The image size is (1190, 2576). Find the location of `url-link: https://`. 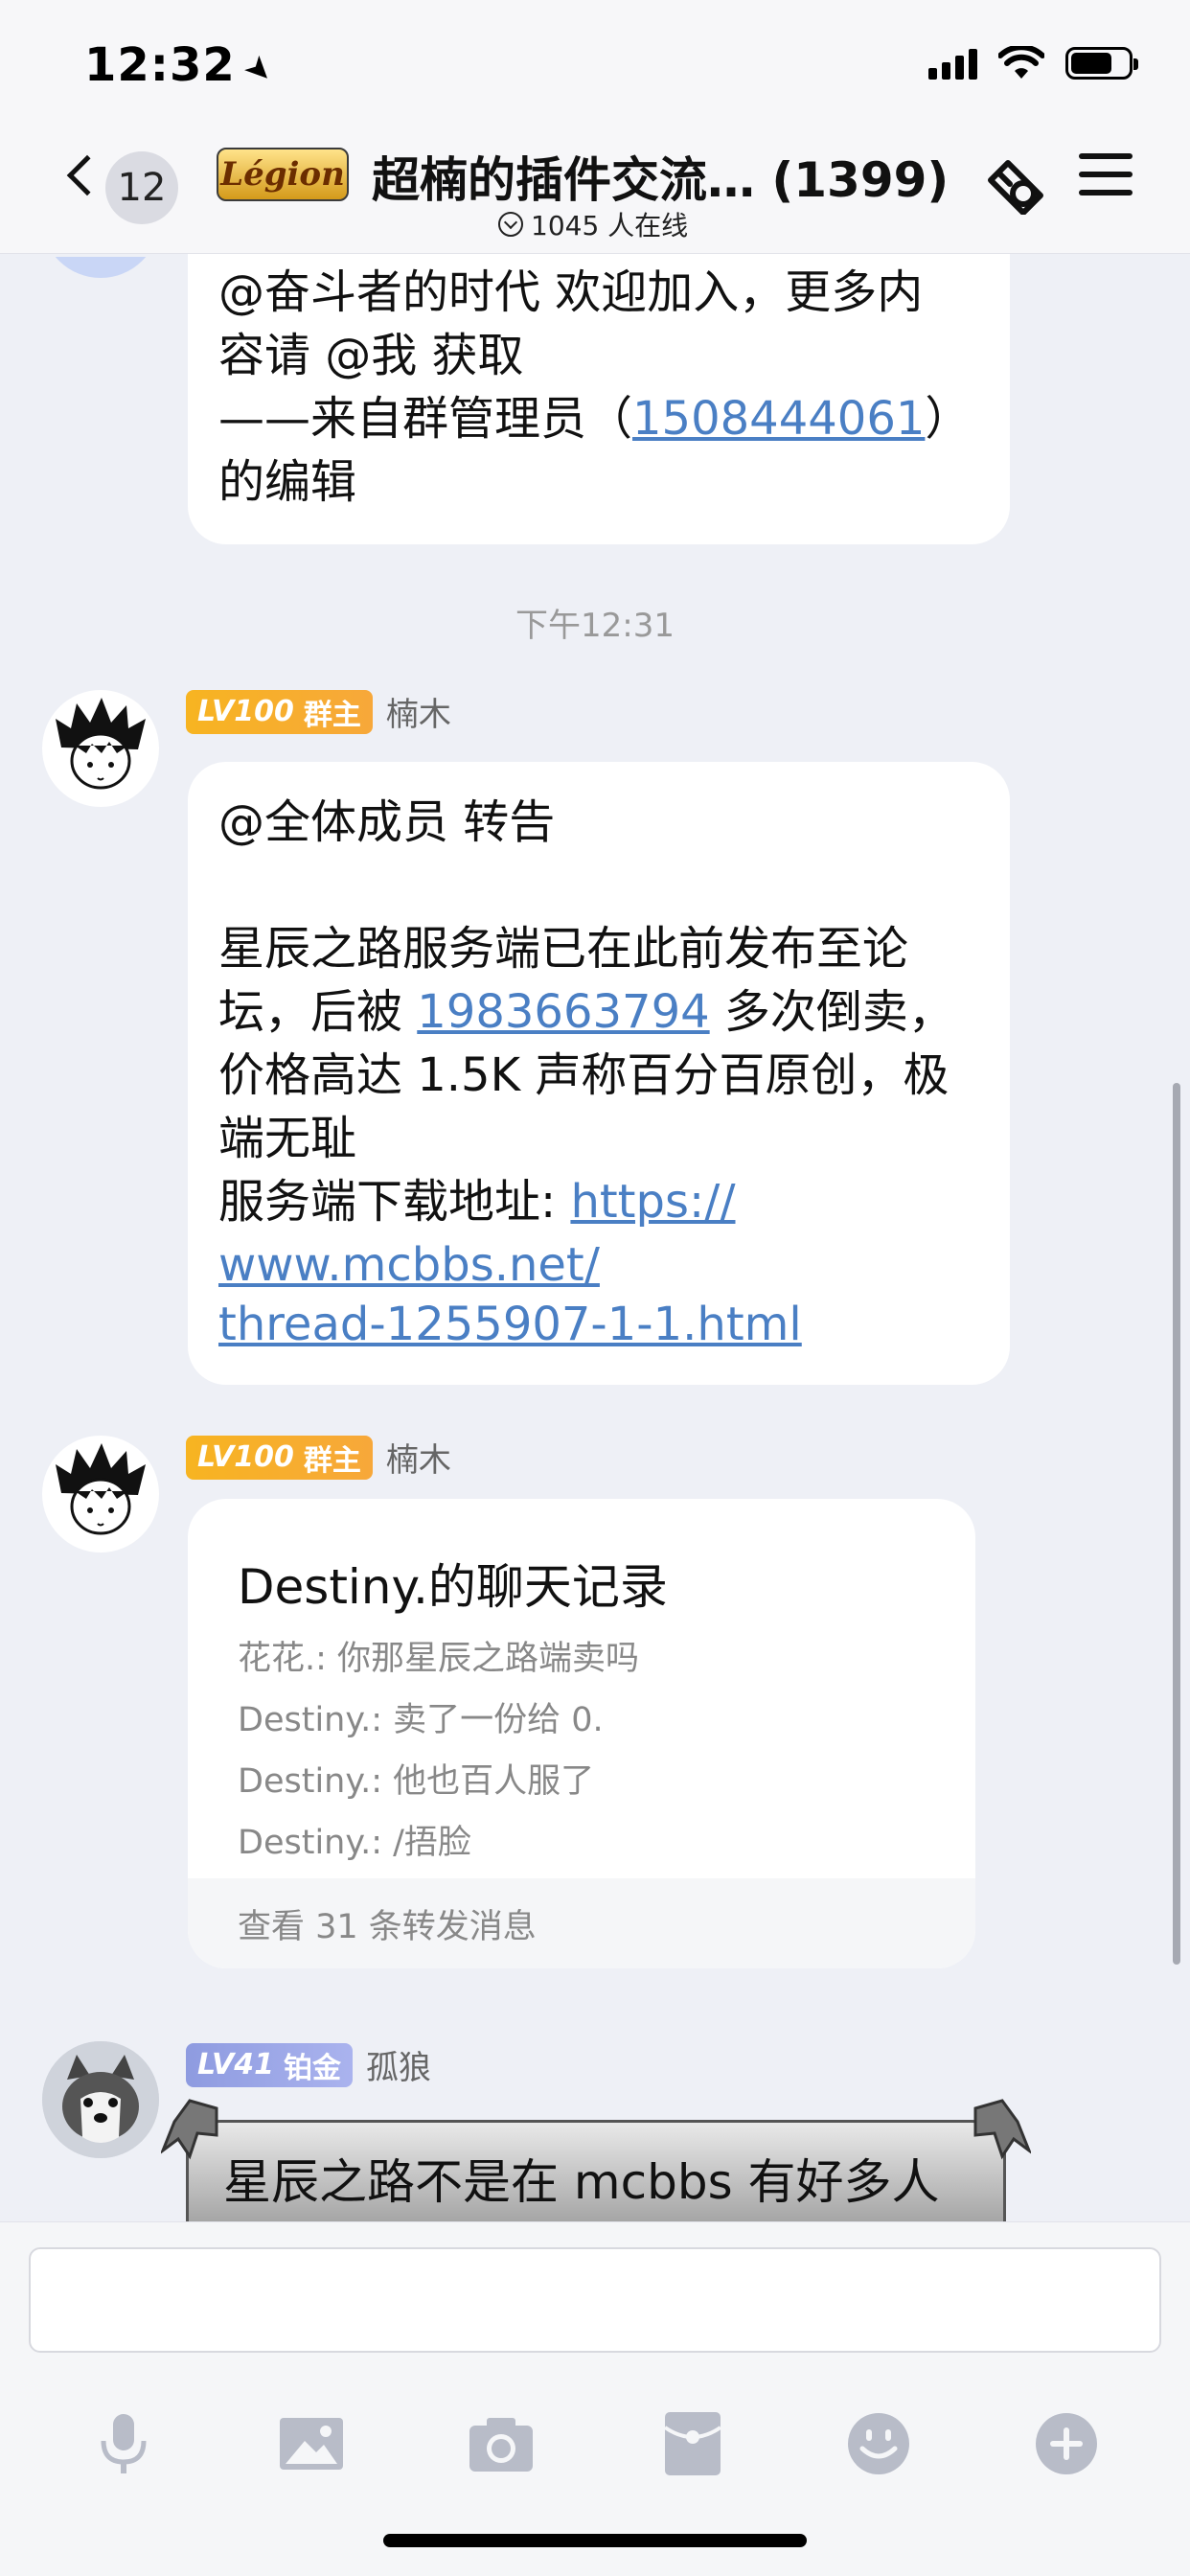

url-link: https:// is located at coordinates (653, 1202).